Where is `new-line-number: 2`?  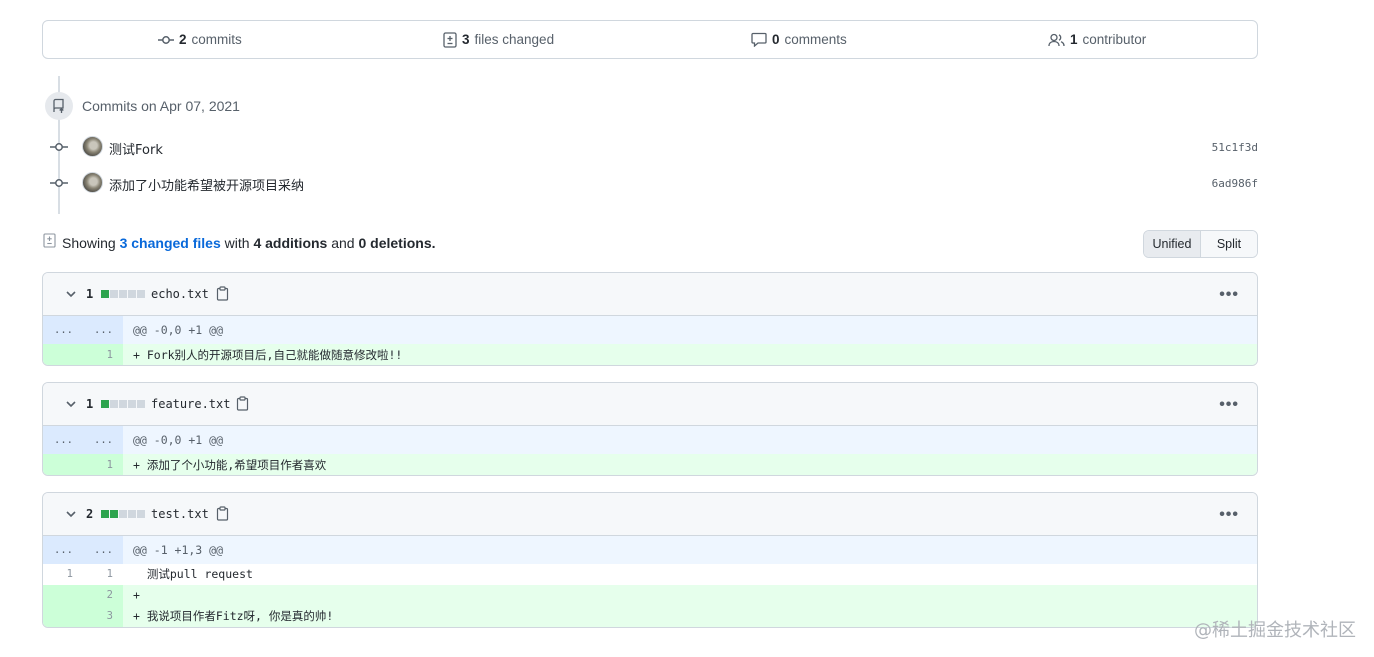 new-line-number: 2 is located at coordinates (103, 595).